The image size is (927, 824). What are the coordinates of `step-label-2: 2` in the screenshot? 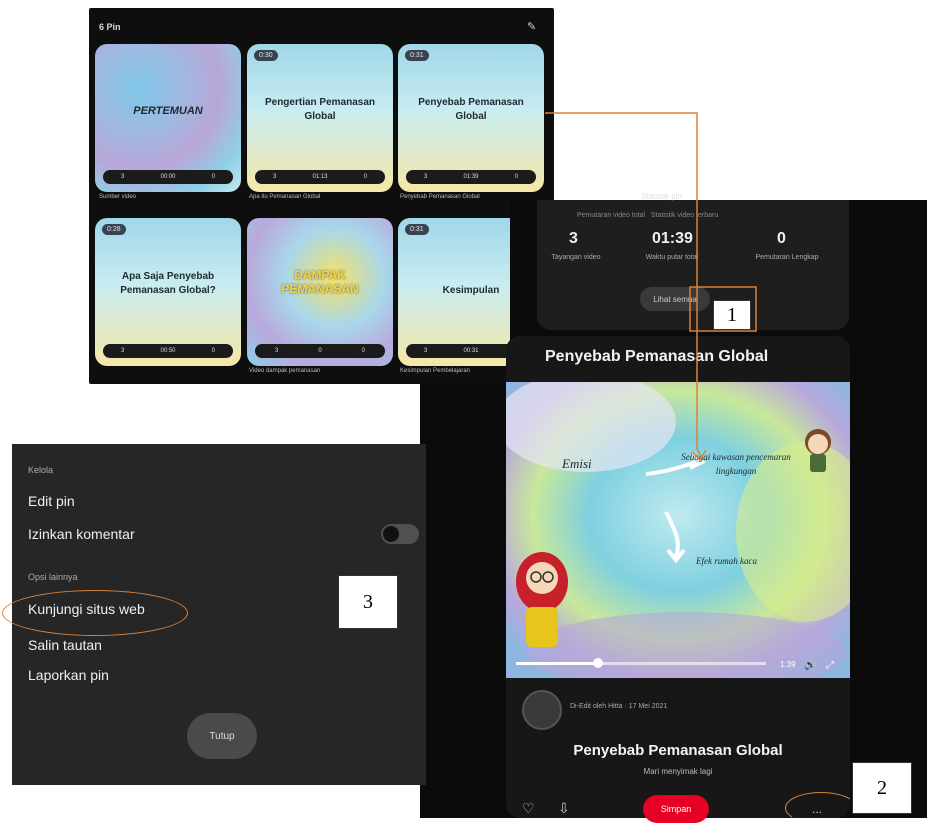 It's located at (882, 788).